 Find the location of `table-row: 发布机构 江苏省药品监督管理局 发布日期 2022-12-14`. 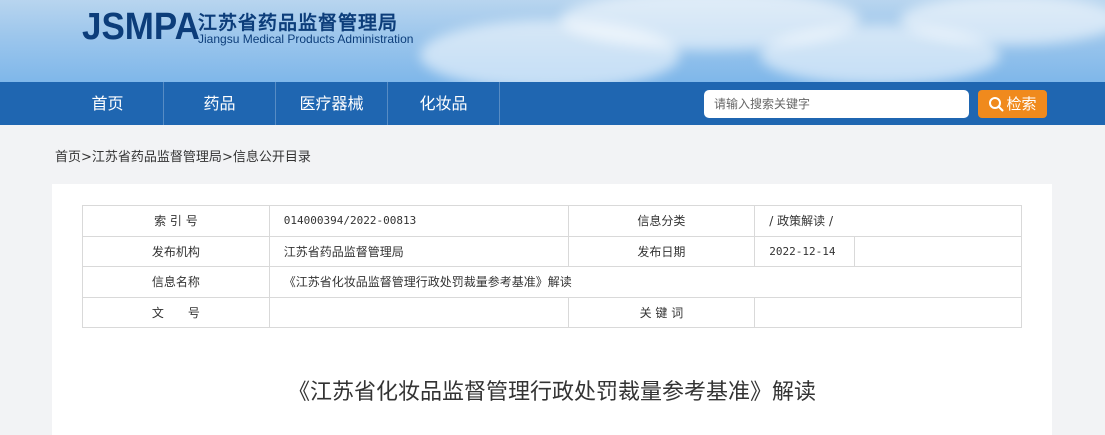

table-row: 发布机构 江苏省药品监督管理局 发布日期 2022-12-14 is located at coordinates (552, 251).